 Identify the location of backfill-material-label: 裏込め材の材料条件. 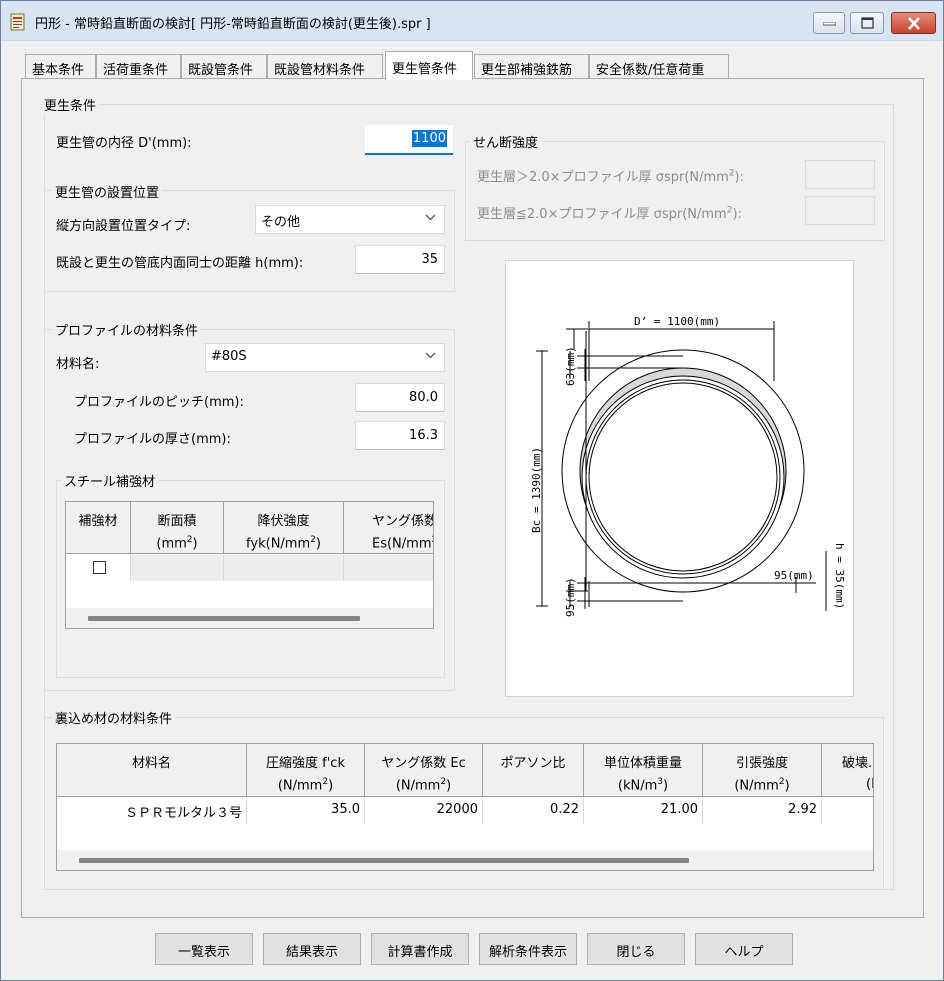
(114, 717).